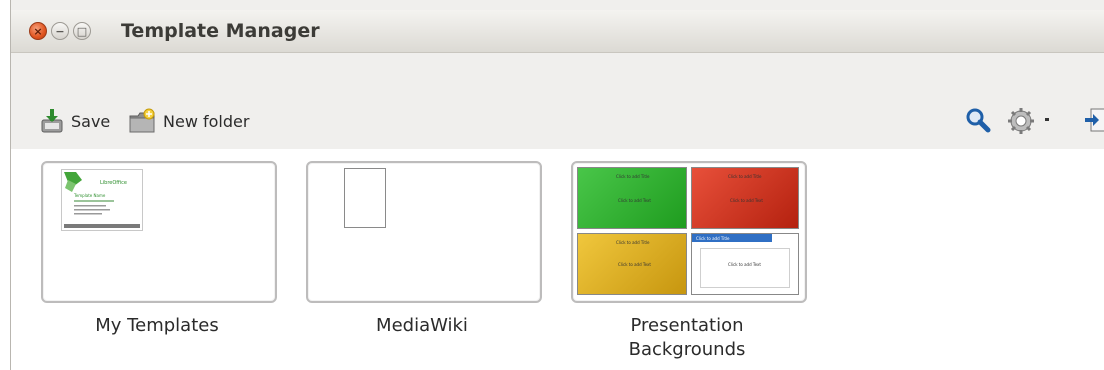 Image resolution: width=1104 pixels, height=370 pixels. I want to click on white-background-thumbnail: Click to add Title Click to add Text, so click(745, 264).